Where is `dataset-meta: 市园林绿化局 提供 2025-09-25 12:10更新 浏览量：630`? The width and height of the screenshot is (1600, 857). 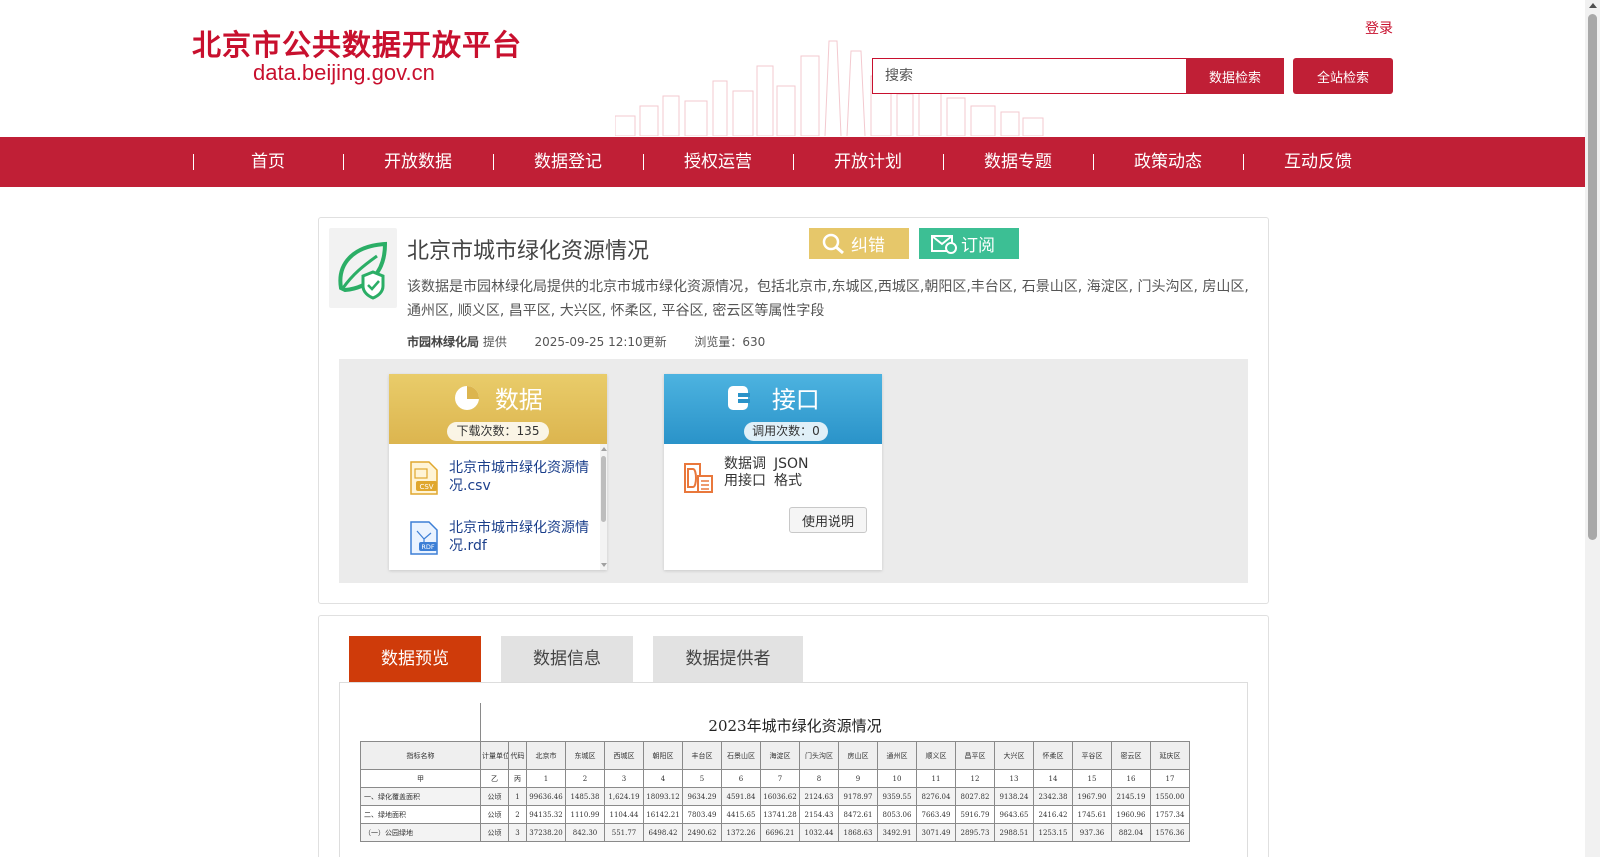 dataset-meta: 市园林绿化局 提供 2025-09-25 12:10更新 浏览量：630 is located at coordinates (586, 341).